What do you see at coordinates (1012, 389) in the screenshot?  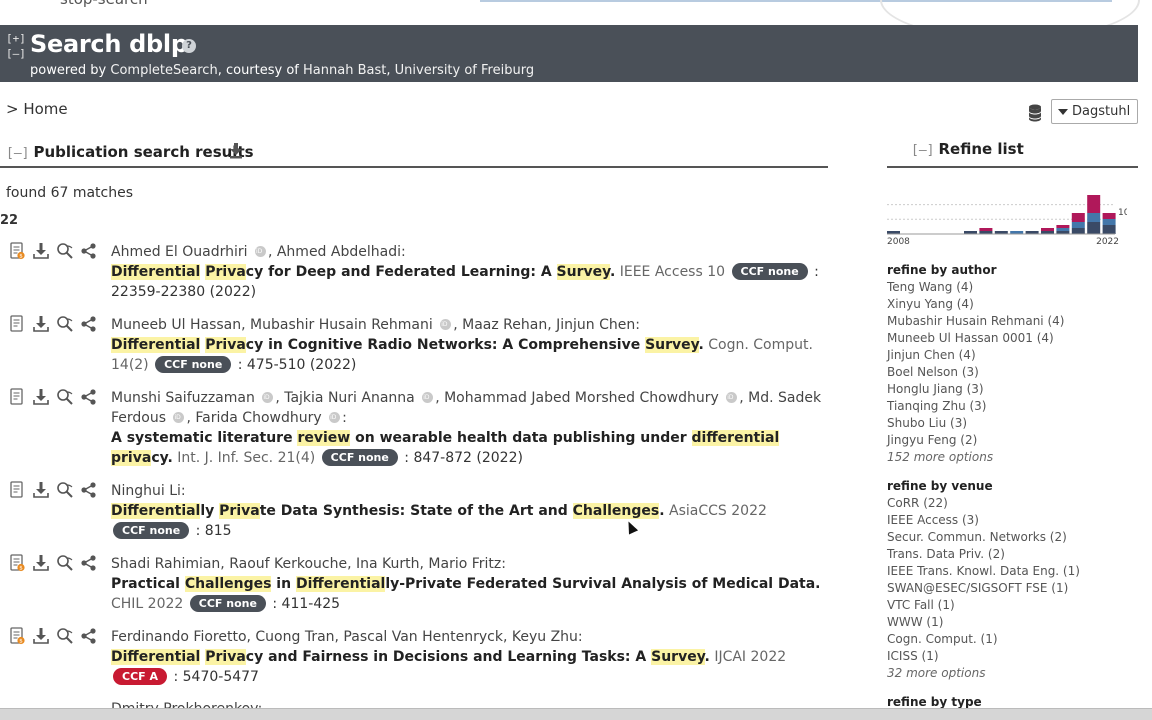 I see `refine-author-option: Honglu Jiang (3)` at bounding box center [1012, 389].